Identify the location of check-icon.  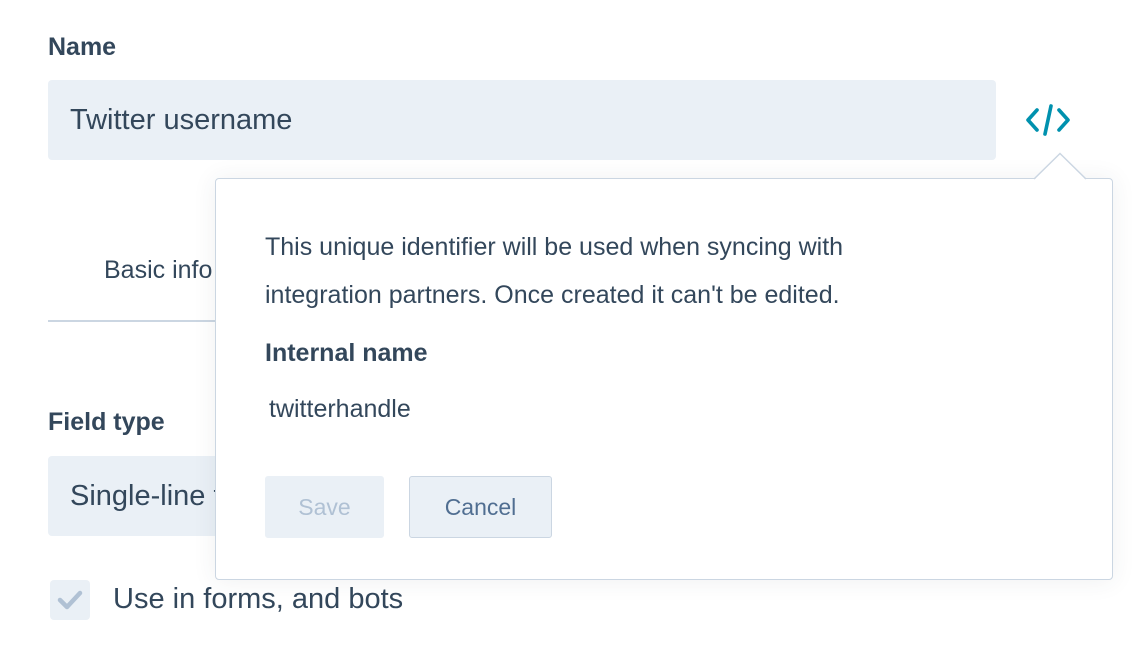
(70, 600).